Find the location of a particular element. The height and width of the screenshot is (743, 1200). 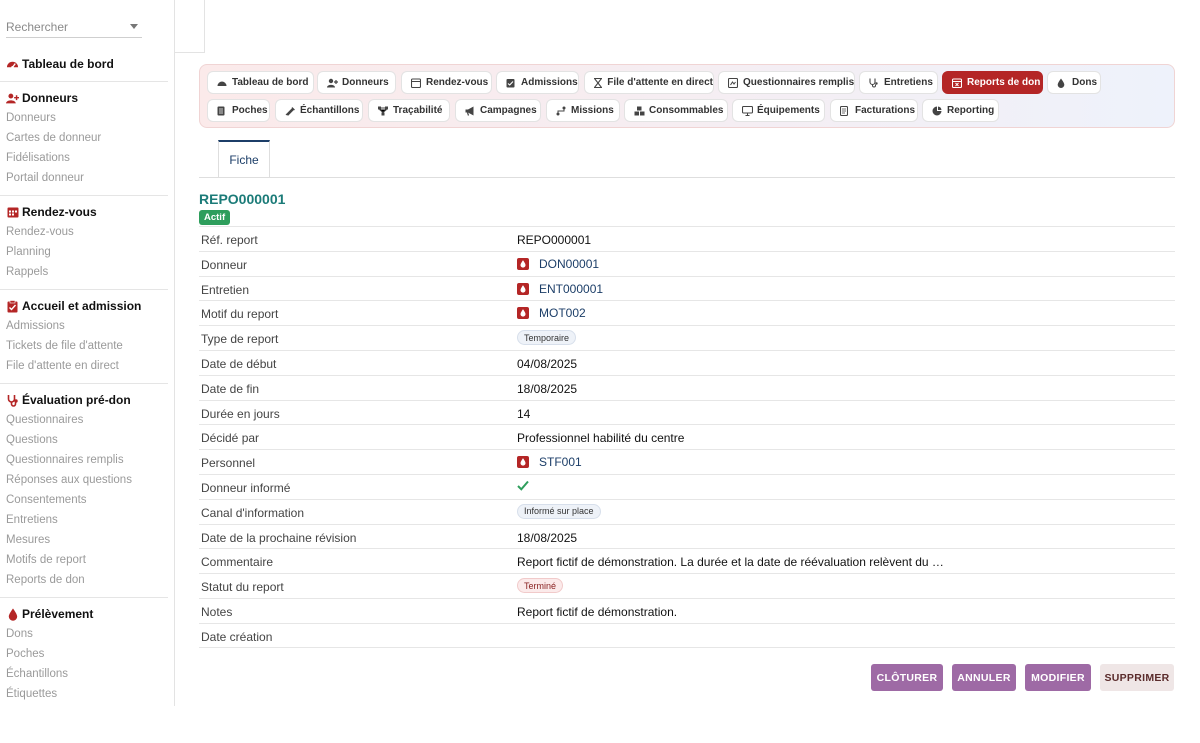

tab-tableau-de-bord: Tableau de bord is located at coordinates (260, 82).